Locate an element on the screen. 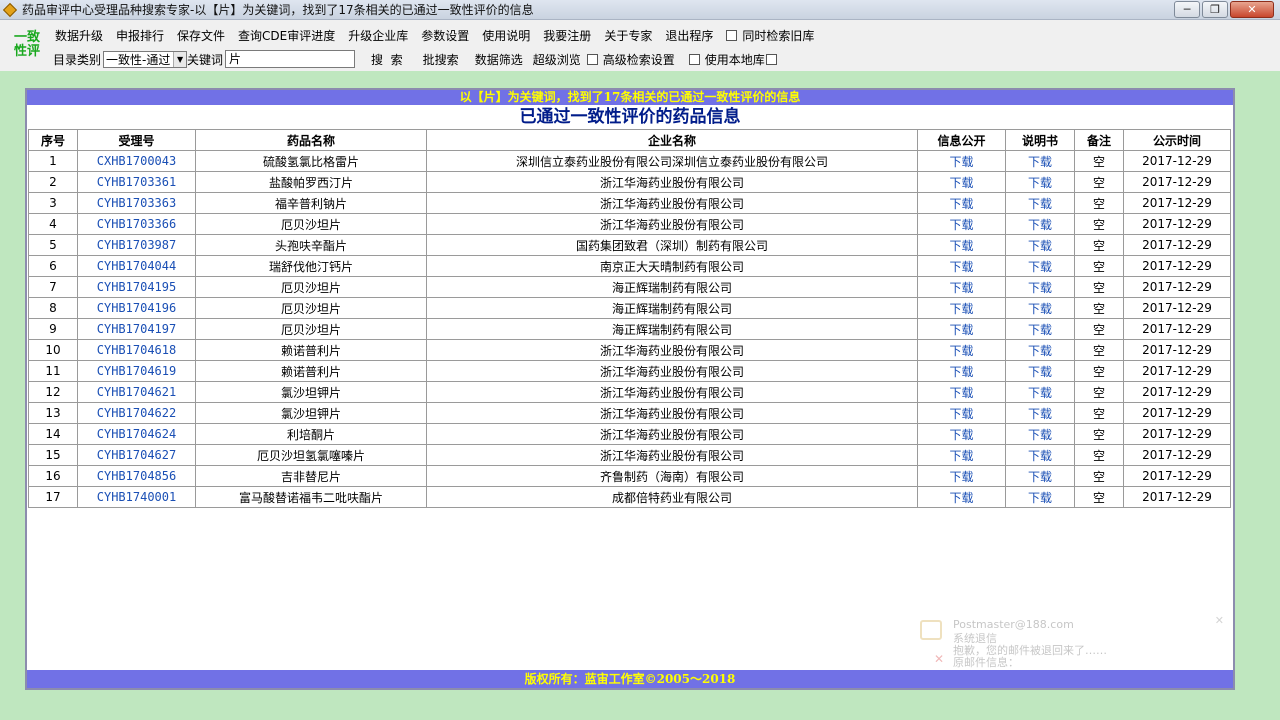  cell-company: 浙江华海药业股份有限公司 is located at coordinates (672, 413).